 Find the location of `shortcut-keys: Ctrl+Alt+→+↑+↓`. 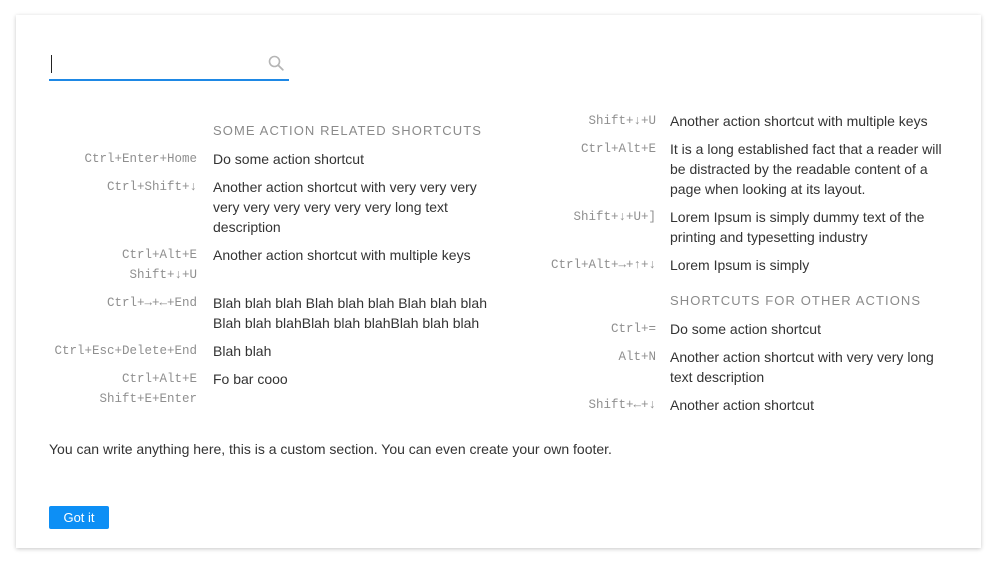

shortcut-keys: Ctrl+Alt+→+↑+↓ is located at coordinates (571, 265).